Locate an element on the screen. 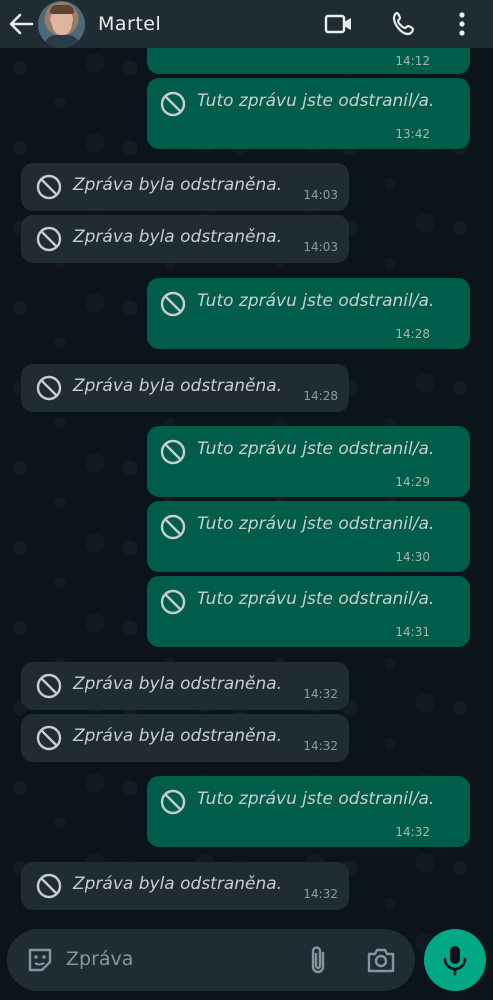 The image size is (493, 1000). outgoing-message: Tuto zprávu jste odstranil/a. 14:28 is located at coordinates (308, 313).